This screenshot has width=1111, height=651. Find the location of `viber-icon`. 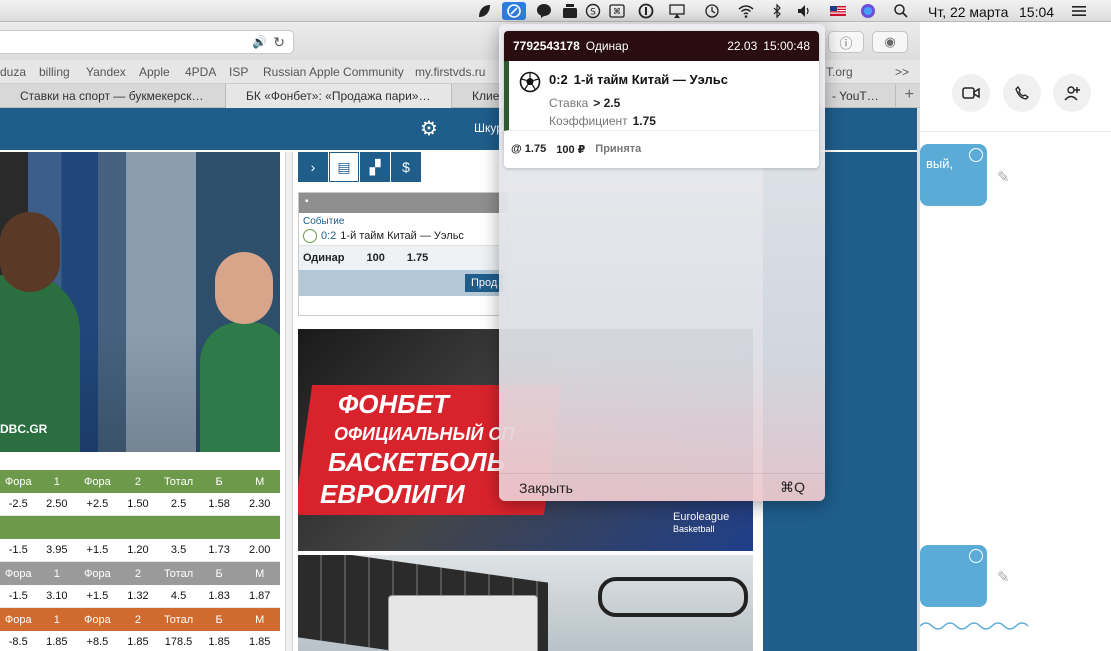

viber-icon is located at coordinates (544, 11).